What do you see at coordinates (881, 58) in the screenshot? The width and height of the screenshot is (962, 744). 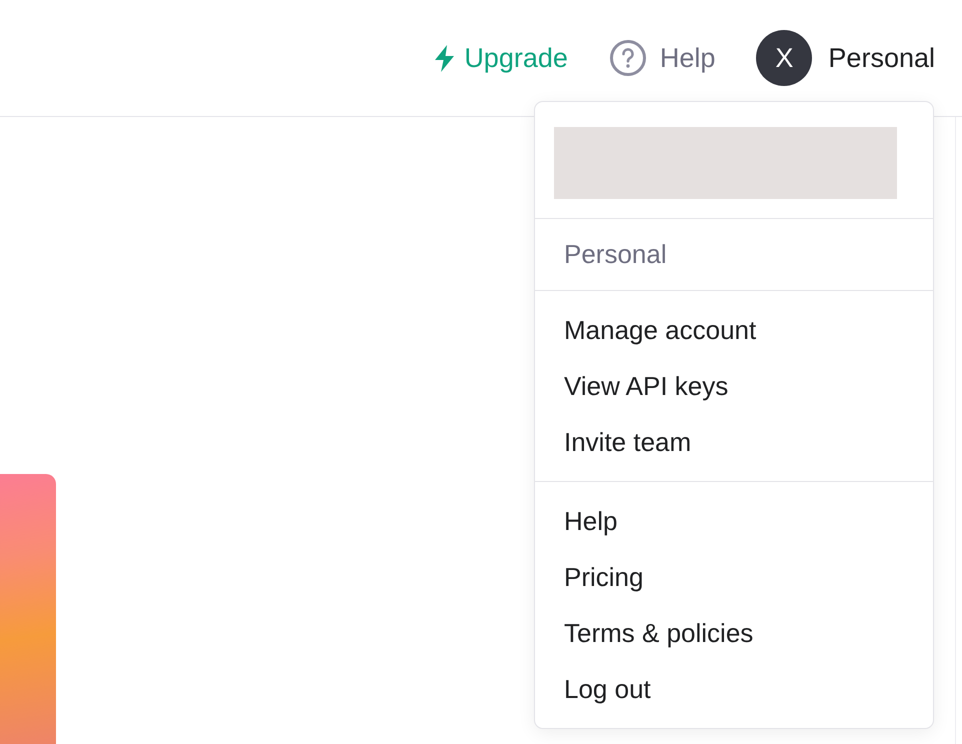 I see `account-name: Personal` at bounding box center [881, 58].